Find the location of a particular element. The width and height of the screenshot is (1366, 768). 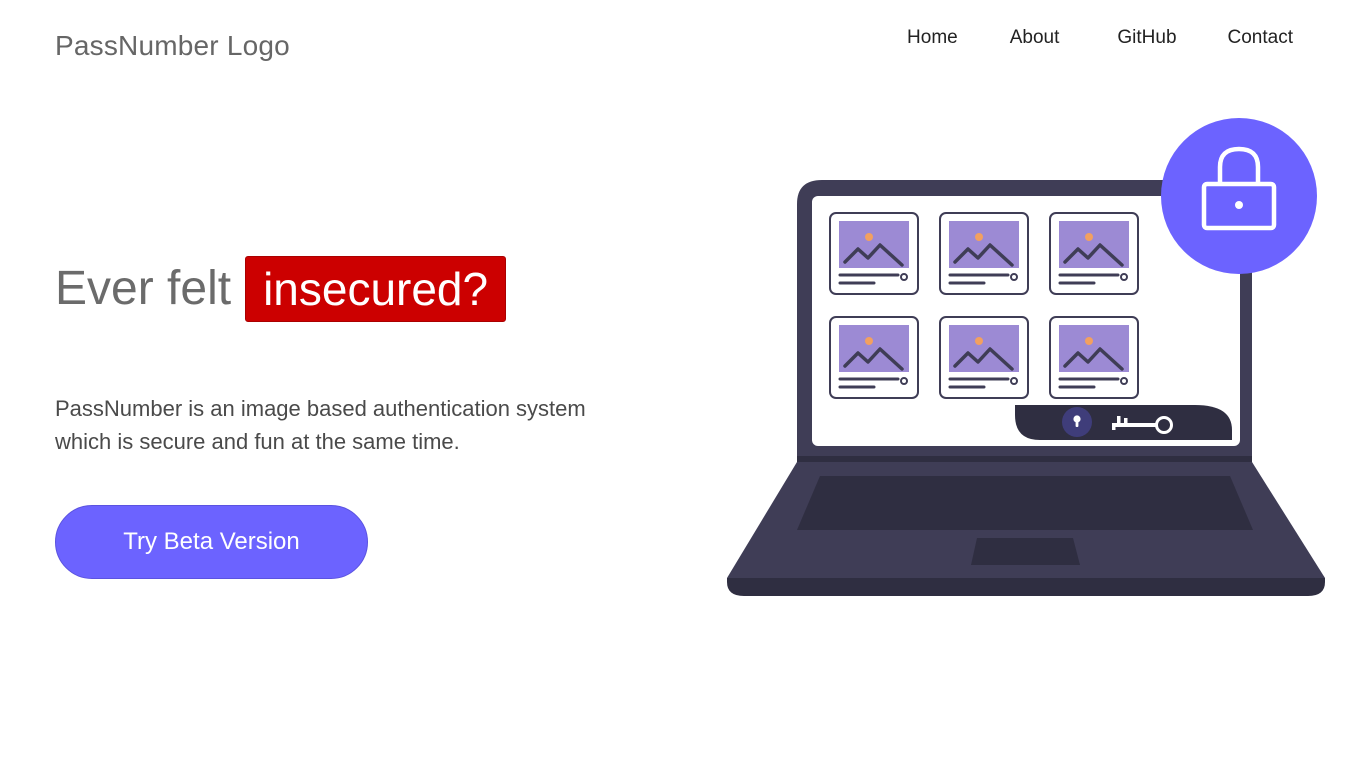

keyhole-icon is located at coordinates (1077, 422).